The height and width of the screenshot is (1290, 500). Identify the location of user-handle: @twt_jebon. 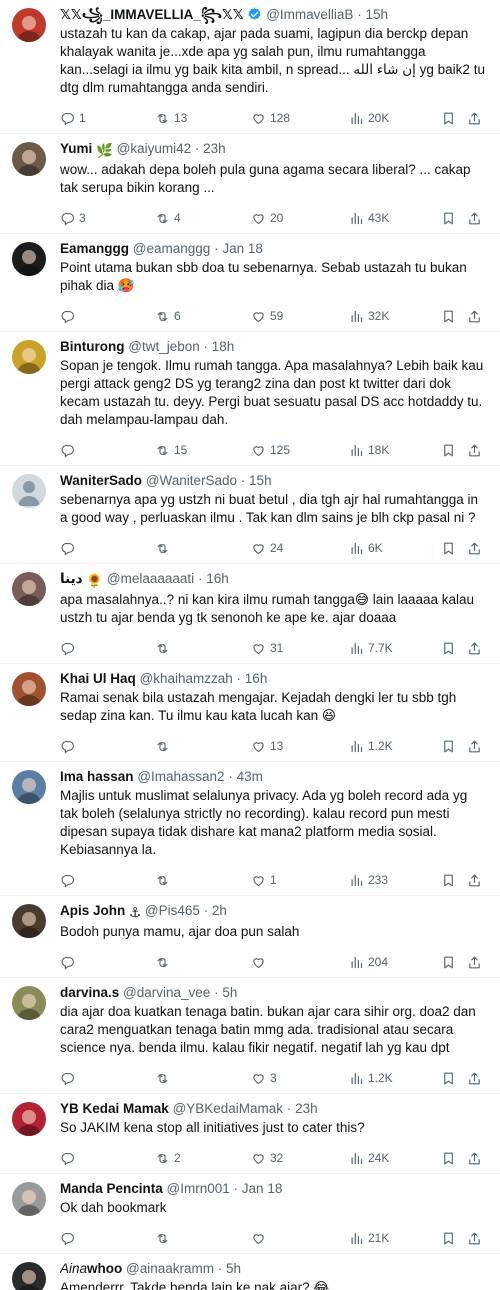
(164, 346).